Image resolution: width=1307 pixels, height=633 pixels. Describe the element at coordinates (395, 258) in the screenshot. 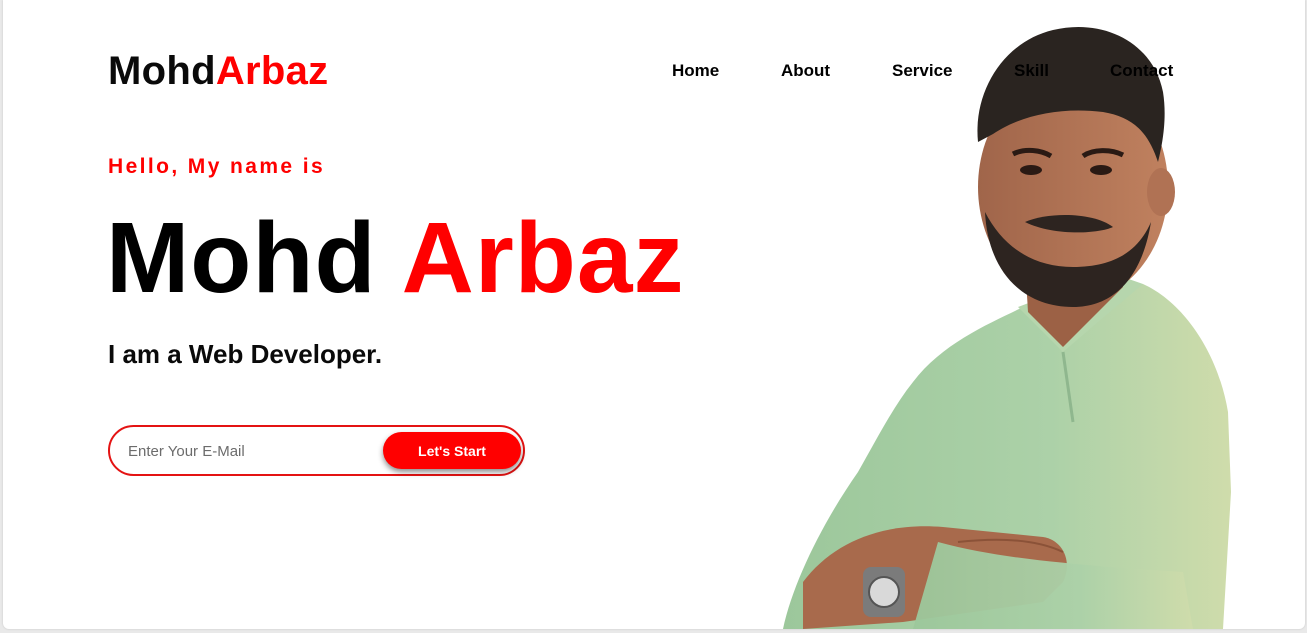

I see `hero-name: Mohd Arbaz` at that location.